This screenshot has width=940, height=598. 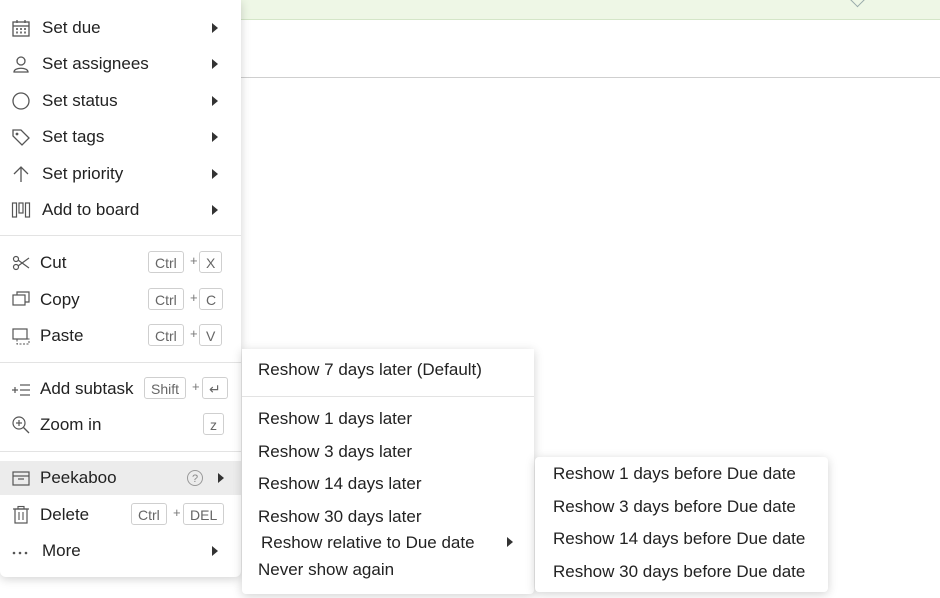 I want to click on option-reshow-3-days-before-due: Reshow 3 days before Due date, so click(x=674, y=507).